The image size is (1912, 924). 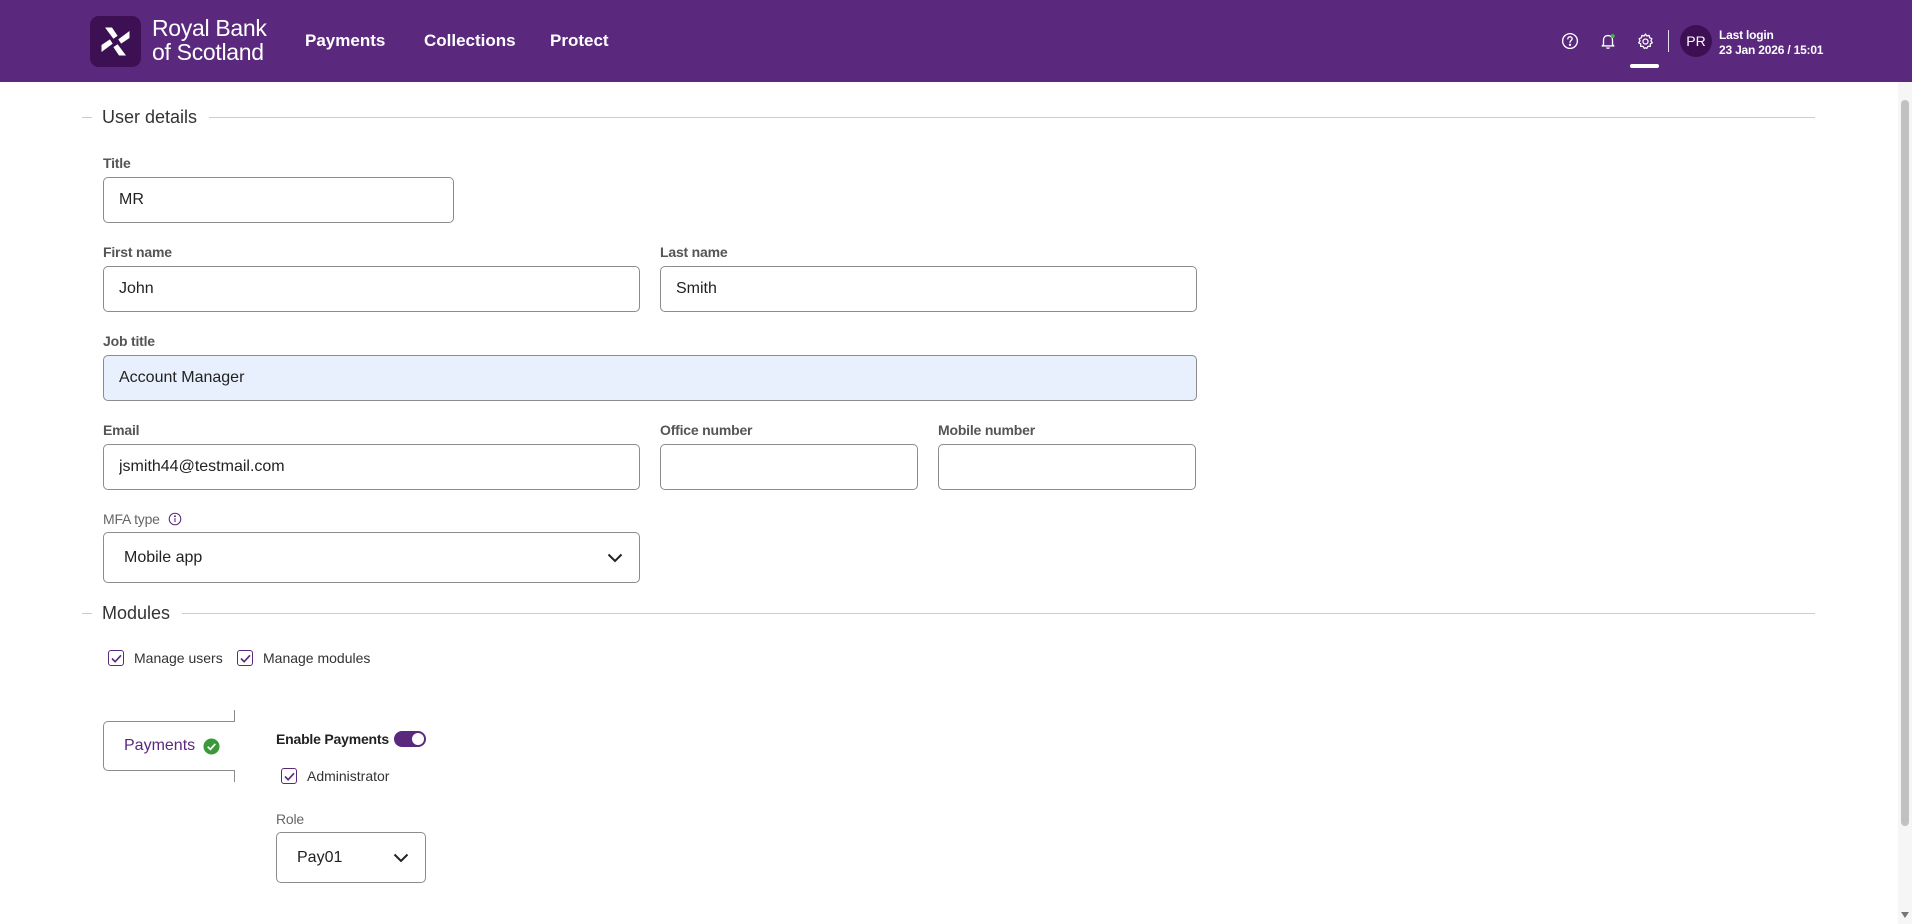 I want to click on nav-payments: Payments, so click(x=345, y=41).